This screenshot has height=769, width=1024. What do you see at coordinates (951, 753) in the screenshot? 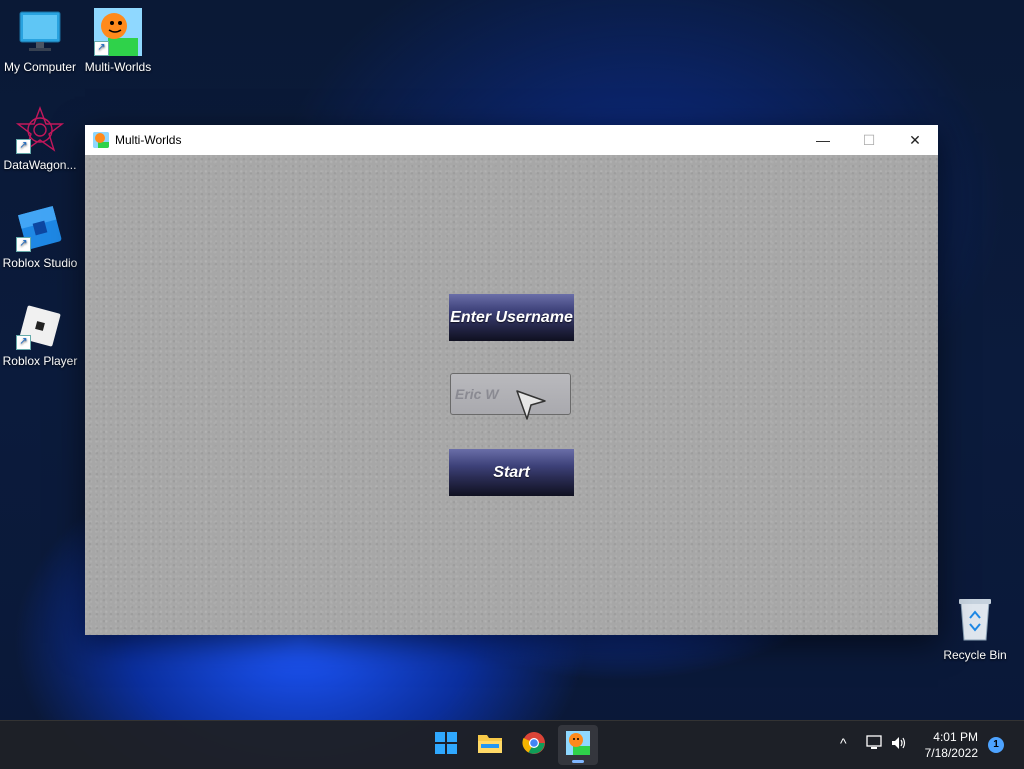
I see `clock-date: 7/18/2022` at bounding box center [951, 753].